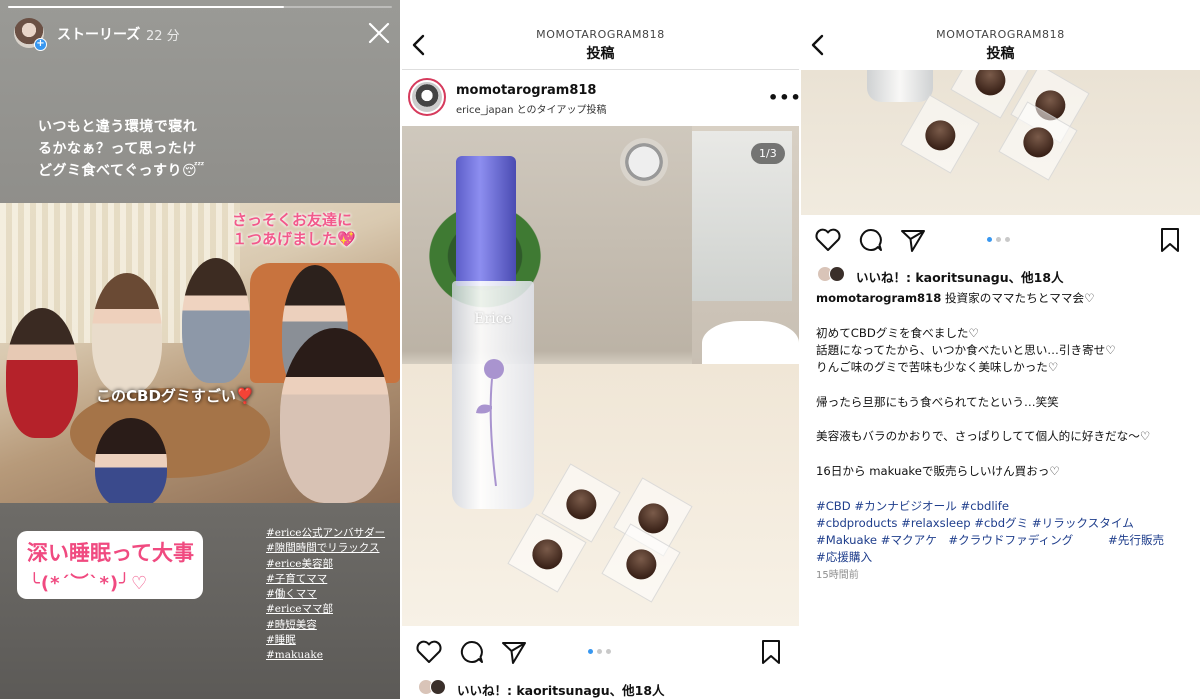 This screenshot has width=1200, height=699. I want to click on hashtag-link: #働くママ, so click(331, 594).